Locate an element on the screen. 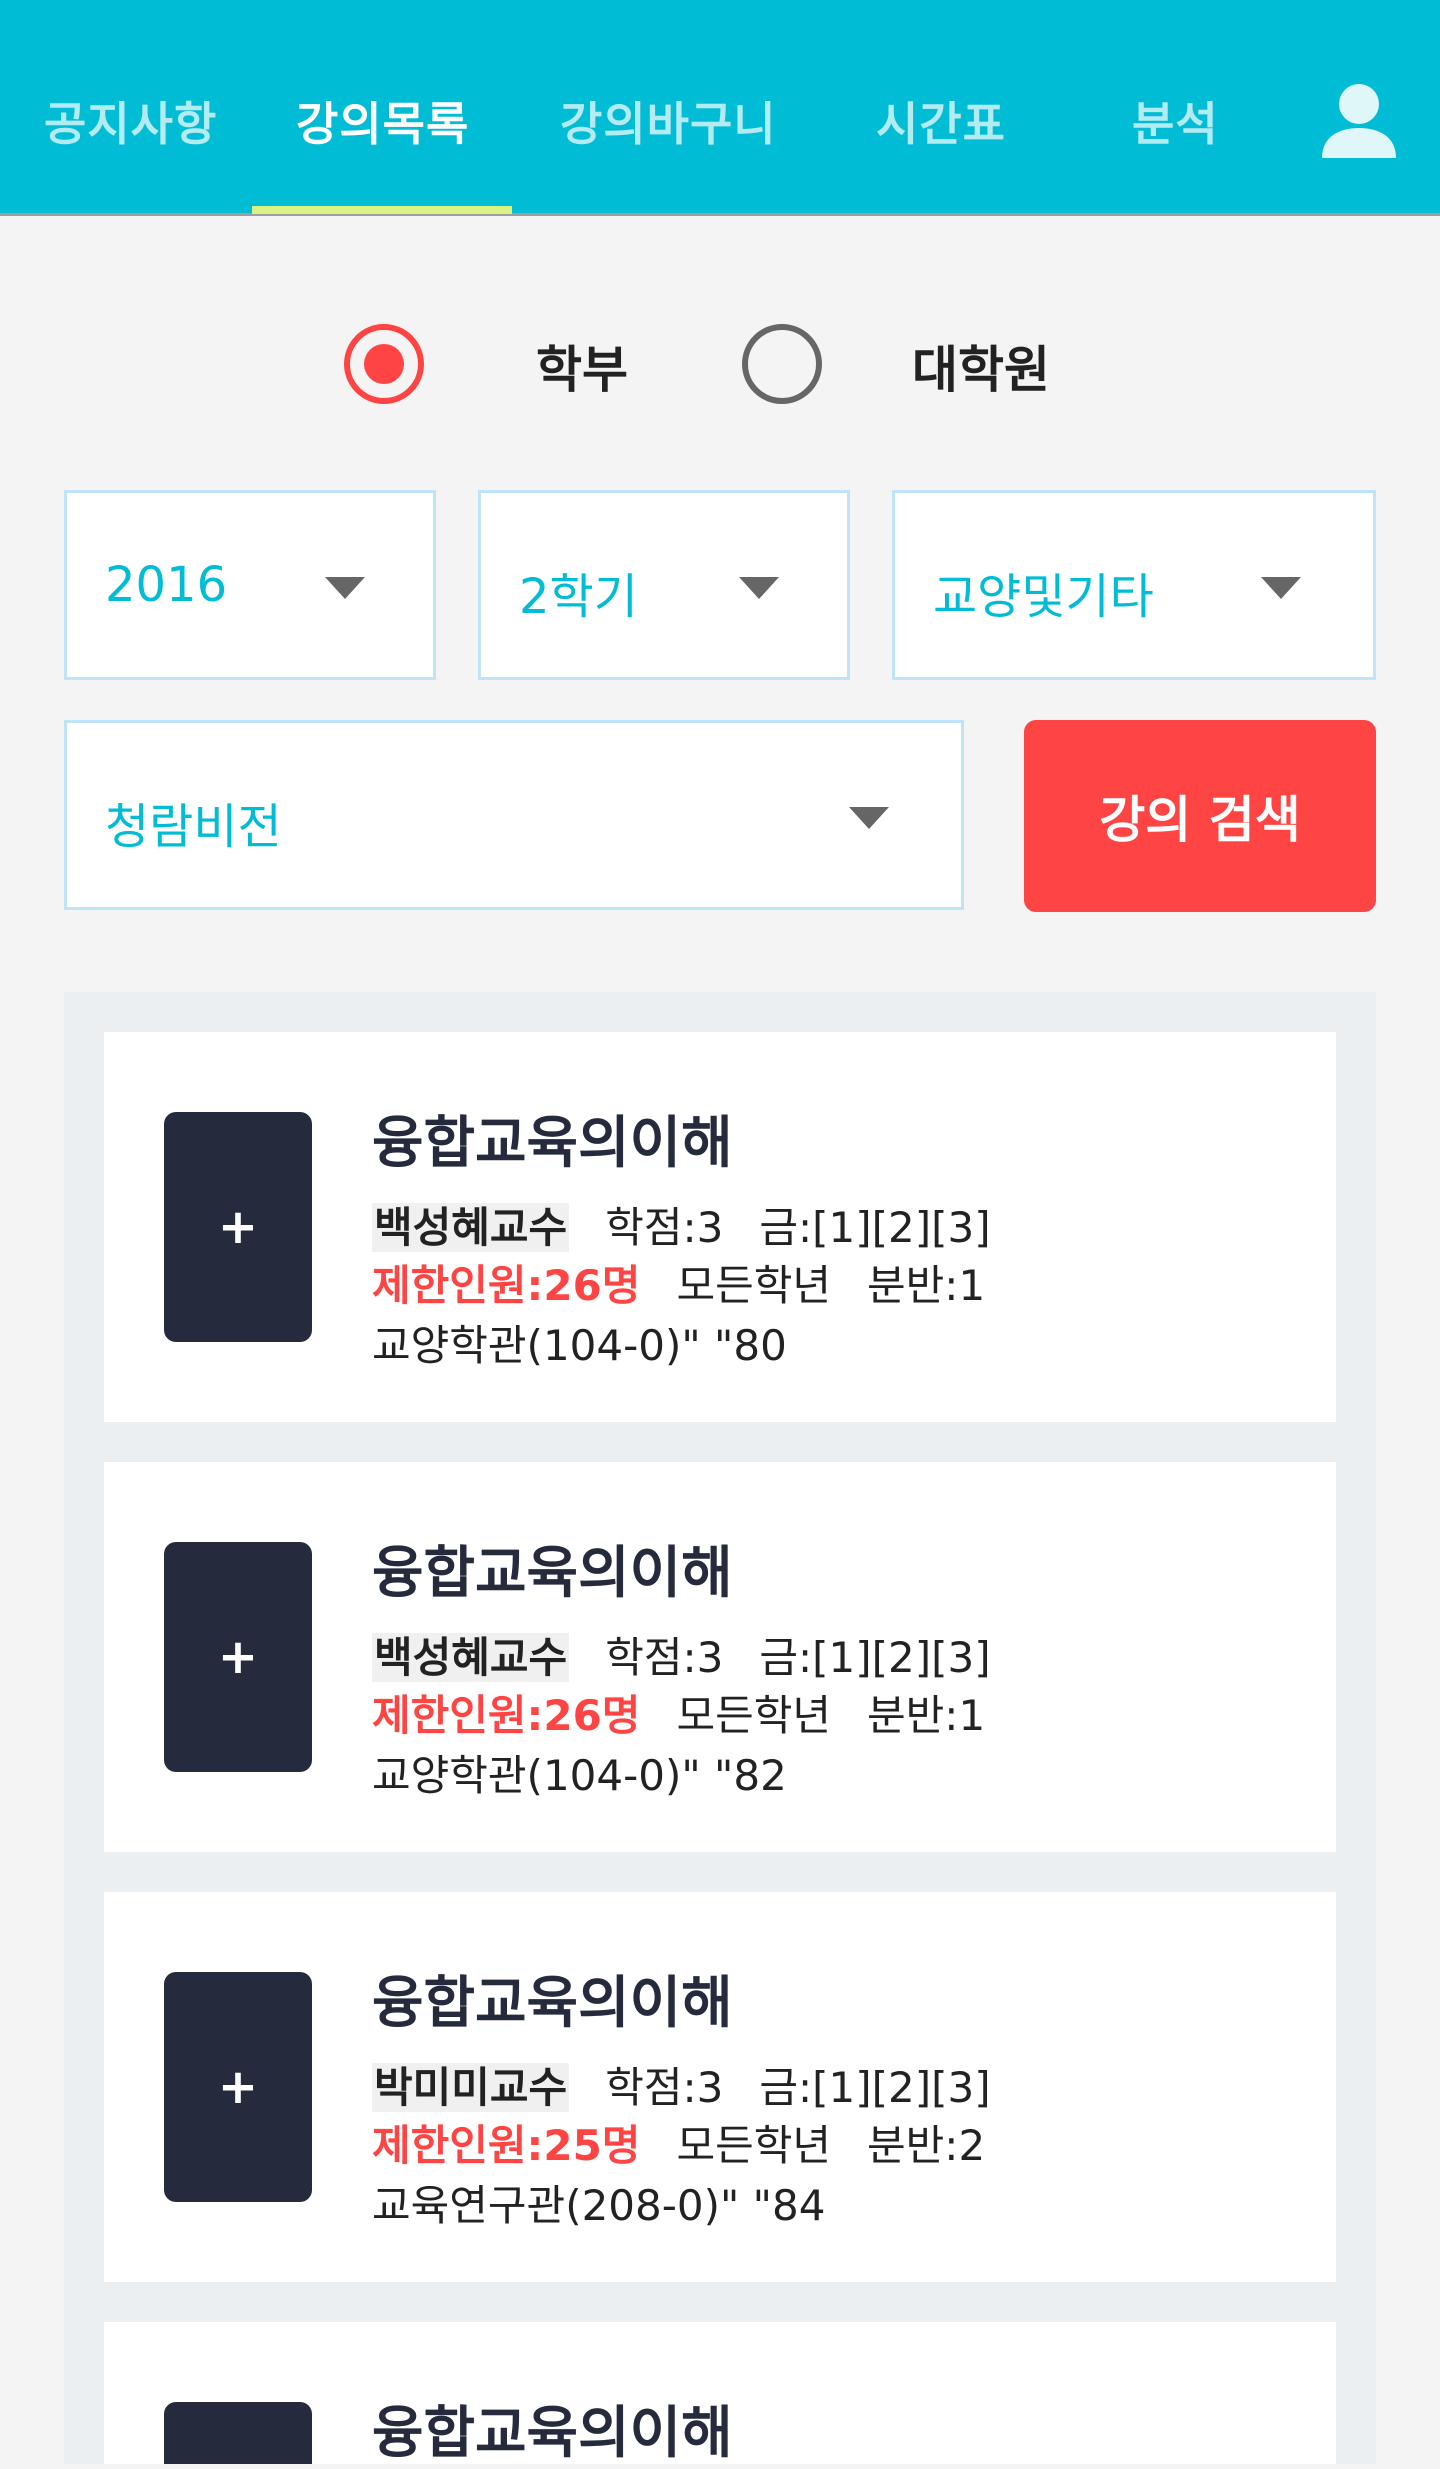 This screenshot has height=2469, width=1440. semester-select-value: 2학기 is located at coordinates (578, 597).